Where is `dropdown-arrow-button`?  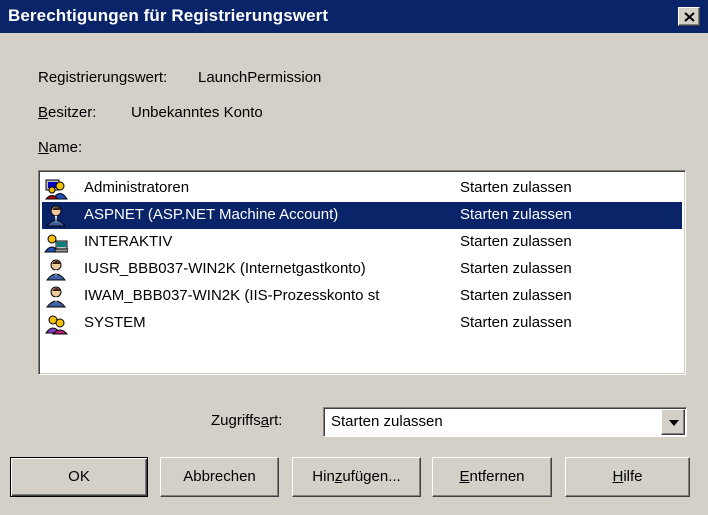 dropdown-arrow-button is located at coordinates (673, 422).